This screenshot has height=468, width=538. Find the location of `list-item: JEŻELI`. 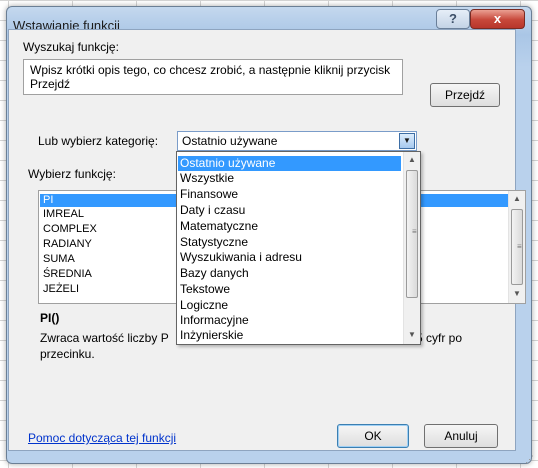

list-item: JEŻELI is located at coordinates (61, 289).